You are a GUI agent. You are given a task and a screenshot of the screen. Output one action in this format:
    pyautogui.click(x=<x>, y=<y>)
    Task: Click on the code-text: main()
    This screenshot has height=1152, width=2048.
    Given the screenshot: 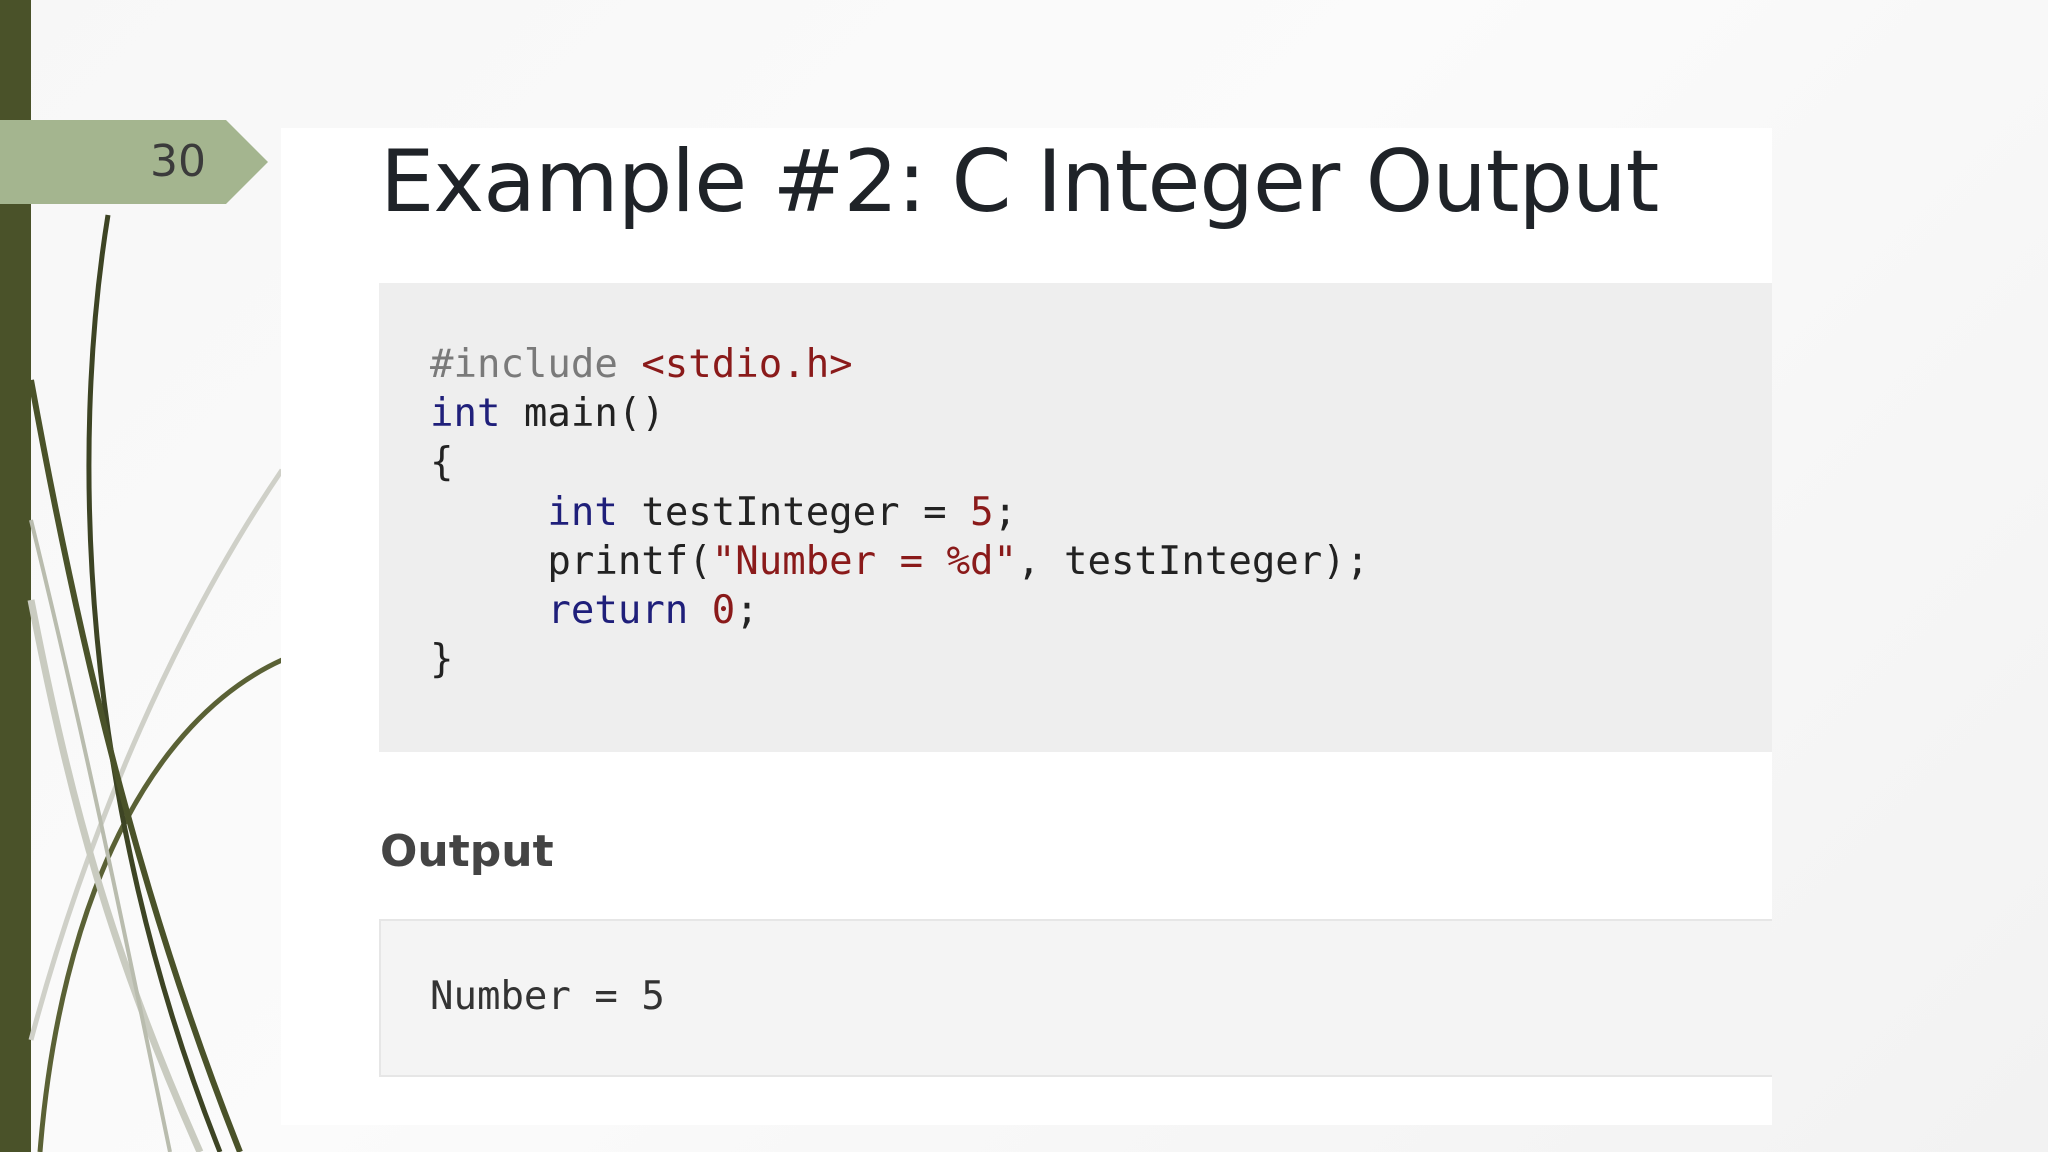 What is the action you would take?
    pyautogui.click(x=582, y=414)
    